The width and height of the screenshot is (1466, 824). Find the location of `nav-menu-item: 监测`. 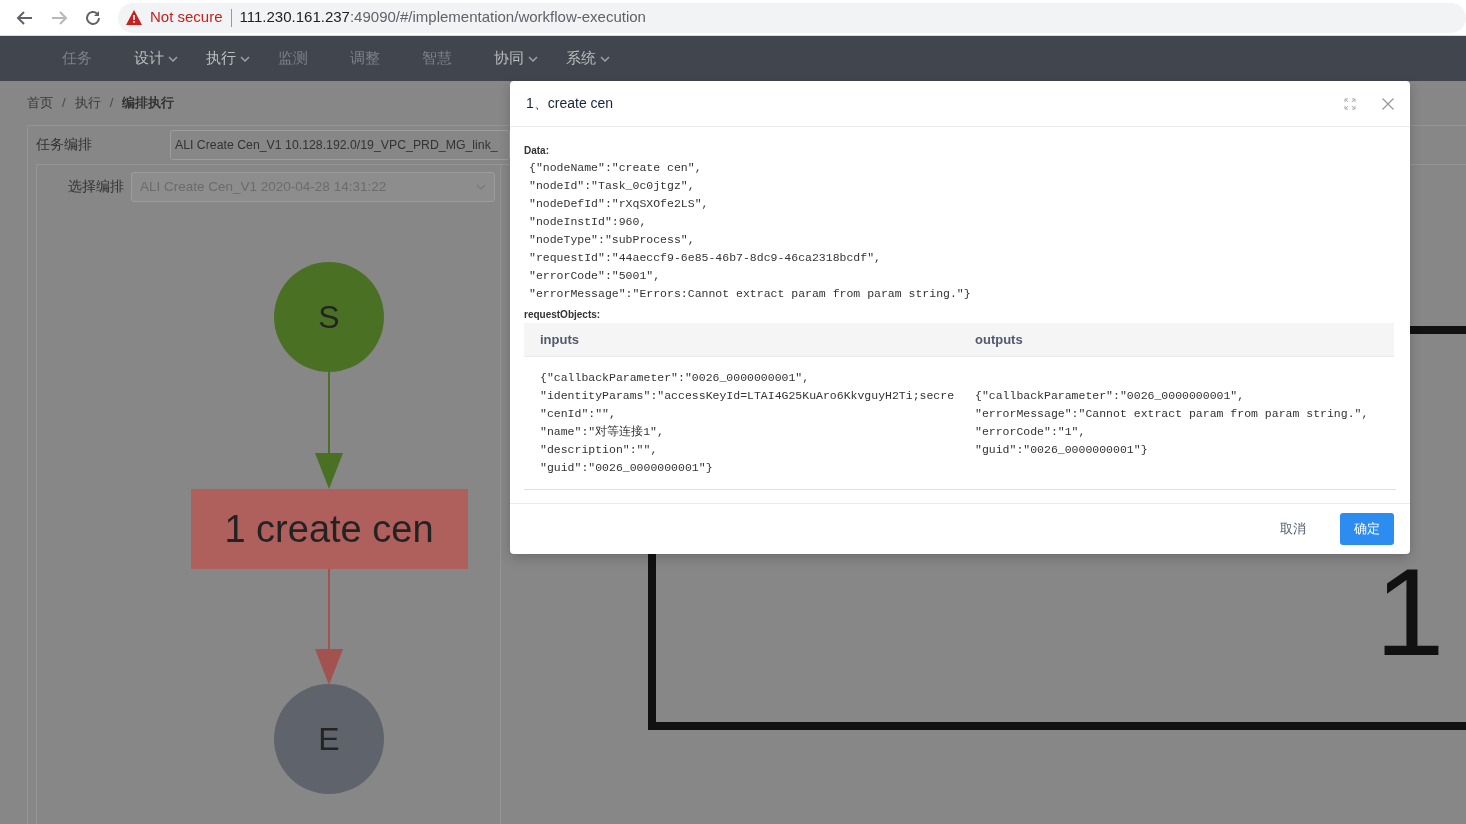

nav-menu-item: 监测 is located at coordinates (303, 58).